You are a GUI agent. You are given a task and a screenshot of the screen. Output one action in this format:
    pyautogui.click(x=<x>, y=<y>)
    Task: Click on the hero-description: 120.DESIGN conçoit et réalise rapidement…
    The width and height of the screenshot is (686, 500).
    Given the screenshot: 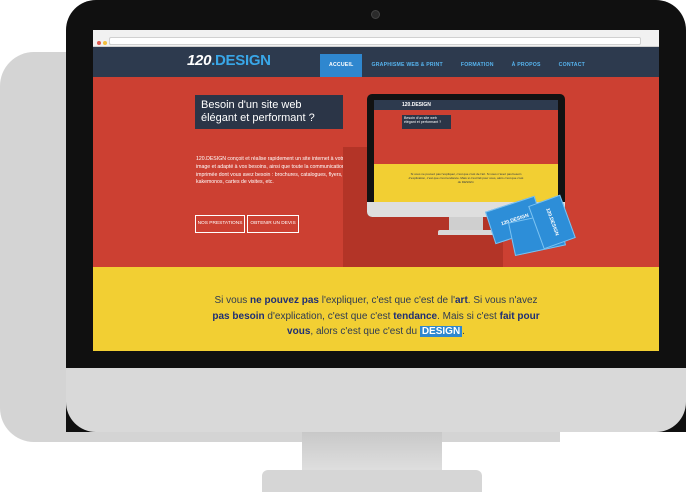 What is the action you would take?
    pyautogui.click(x=271, y=171)
    